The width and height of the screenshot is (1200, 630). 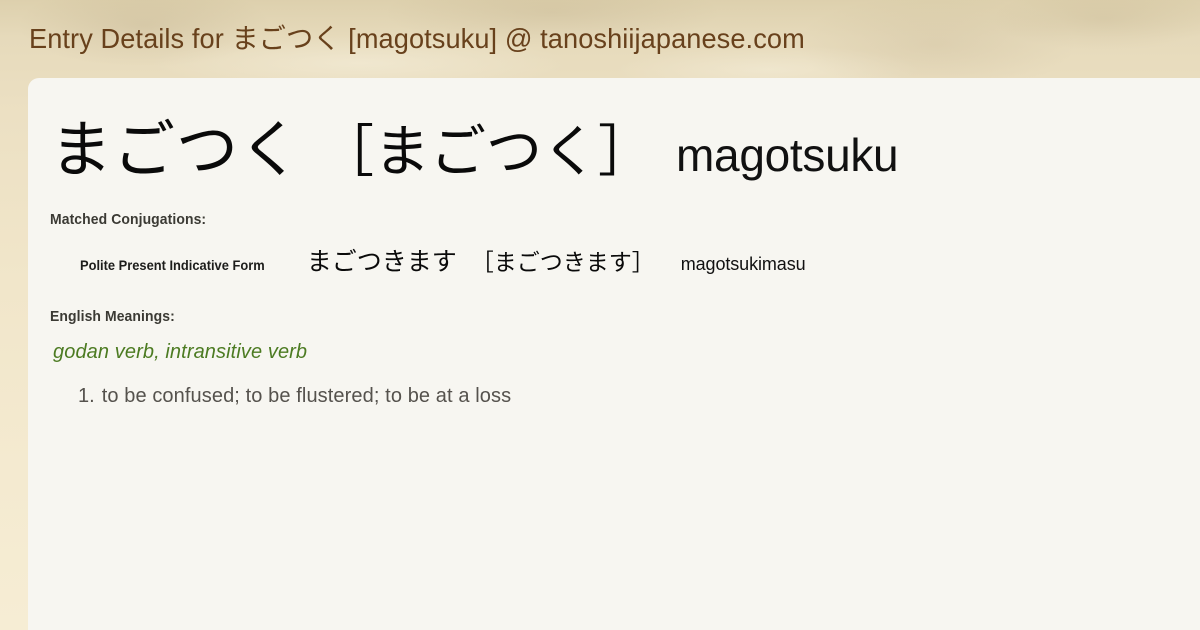 I want to click on parts-of-speech: godan verb, intransitive verb, so click(x=180, y=352).